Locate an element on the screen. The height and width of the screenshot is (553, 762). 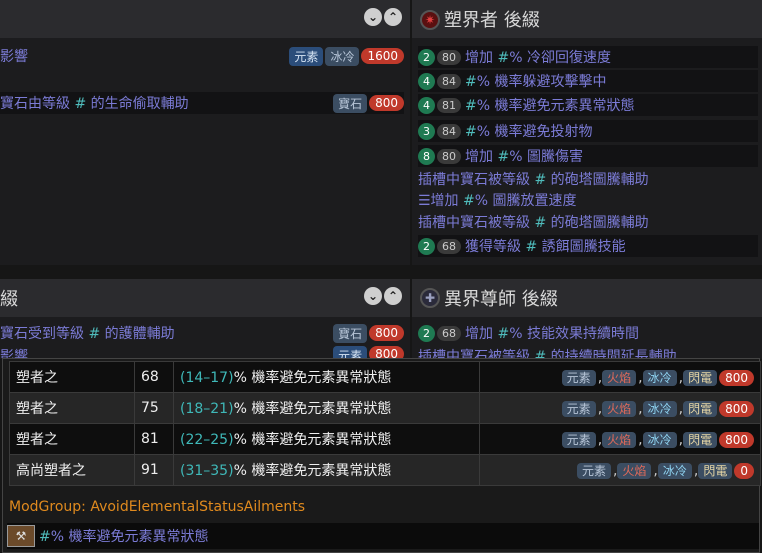
weight-badge: 1600 is located at coordinates (382, 56).